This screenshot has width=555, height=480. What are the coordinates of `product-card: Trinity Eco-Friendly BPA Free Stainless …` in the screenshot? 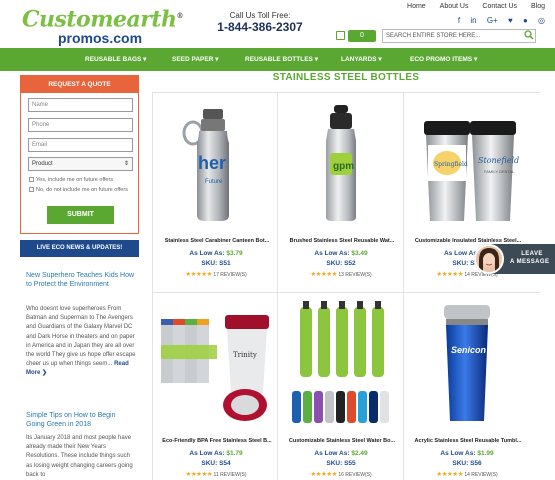 It's located at (215, 386).